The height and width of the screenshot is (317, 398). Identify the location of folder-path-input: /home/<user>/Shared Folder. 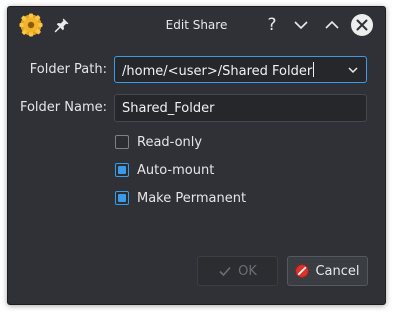
(218, 70).